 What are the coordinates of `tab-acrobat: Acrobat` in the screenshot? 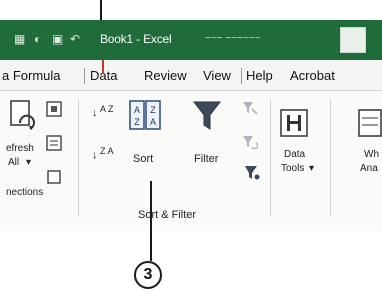 It's located at (312, 75).